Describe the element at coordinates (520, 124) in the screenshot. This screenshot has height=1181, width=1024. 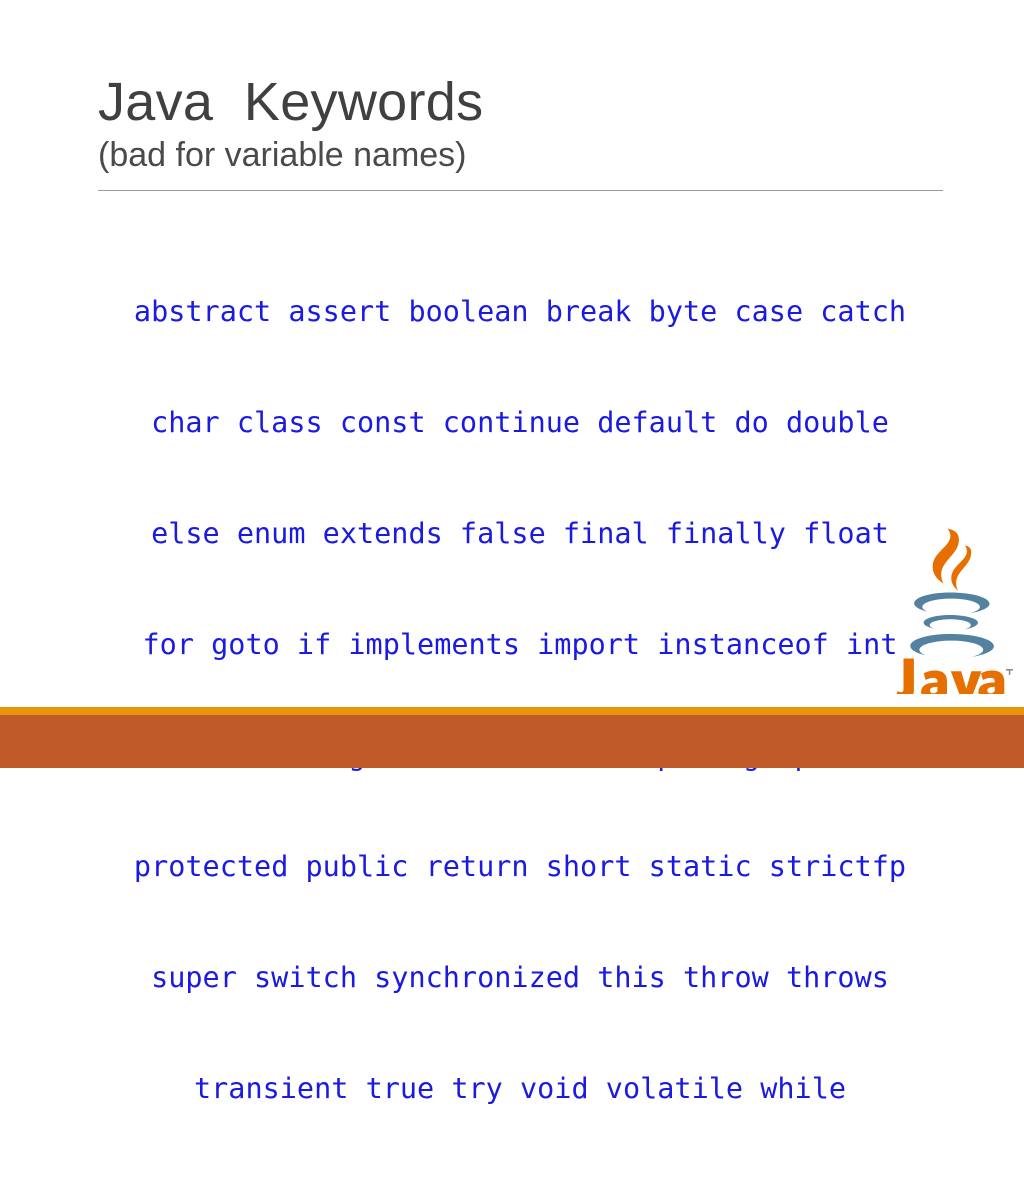
I see `title-block: Java Keywords (bad for variable names)` at that location.